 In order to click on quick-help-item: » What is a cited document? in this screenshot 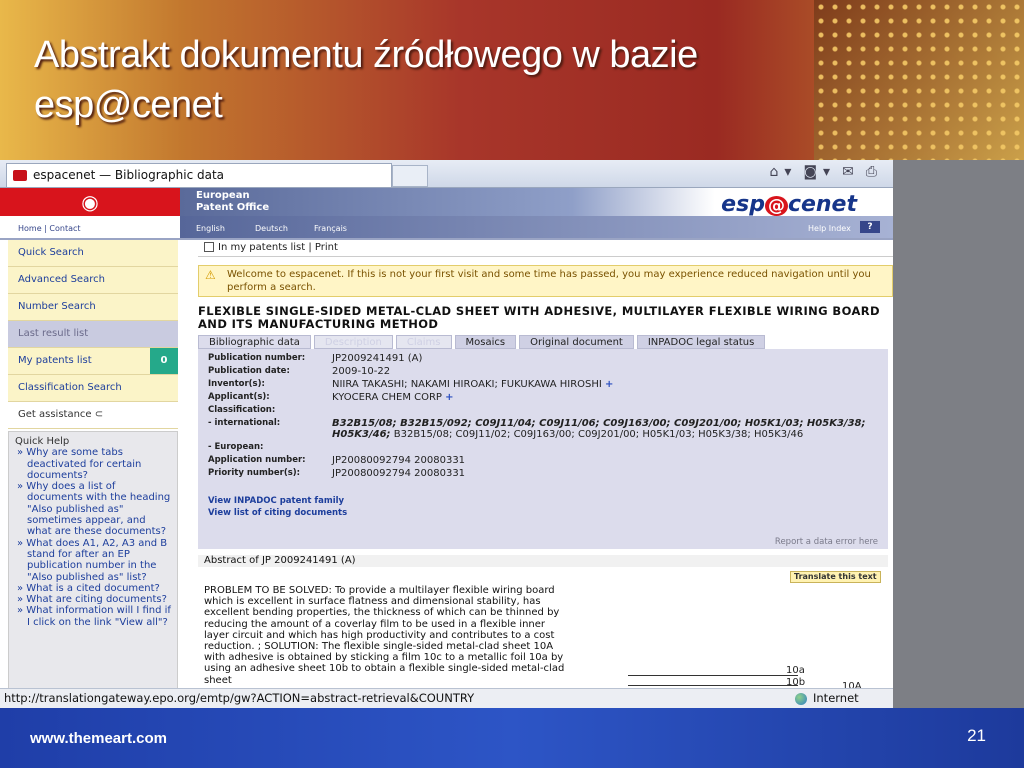, I will do `click(93, 588)`.